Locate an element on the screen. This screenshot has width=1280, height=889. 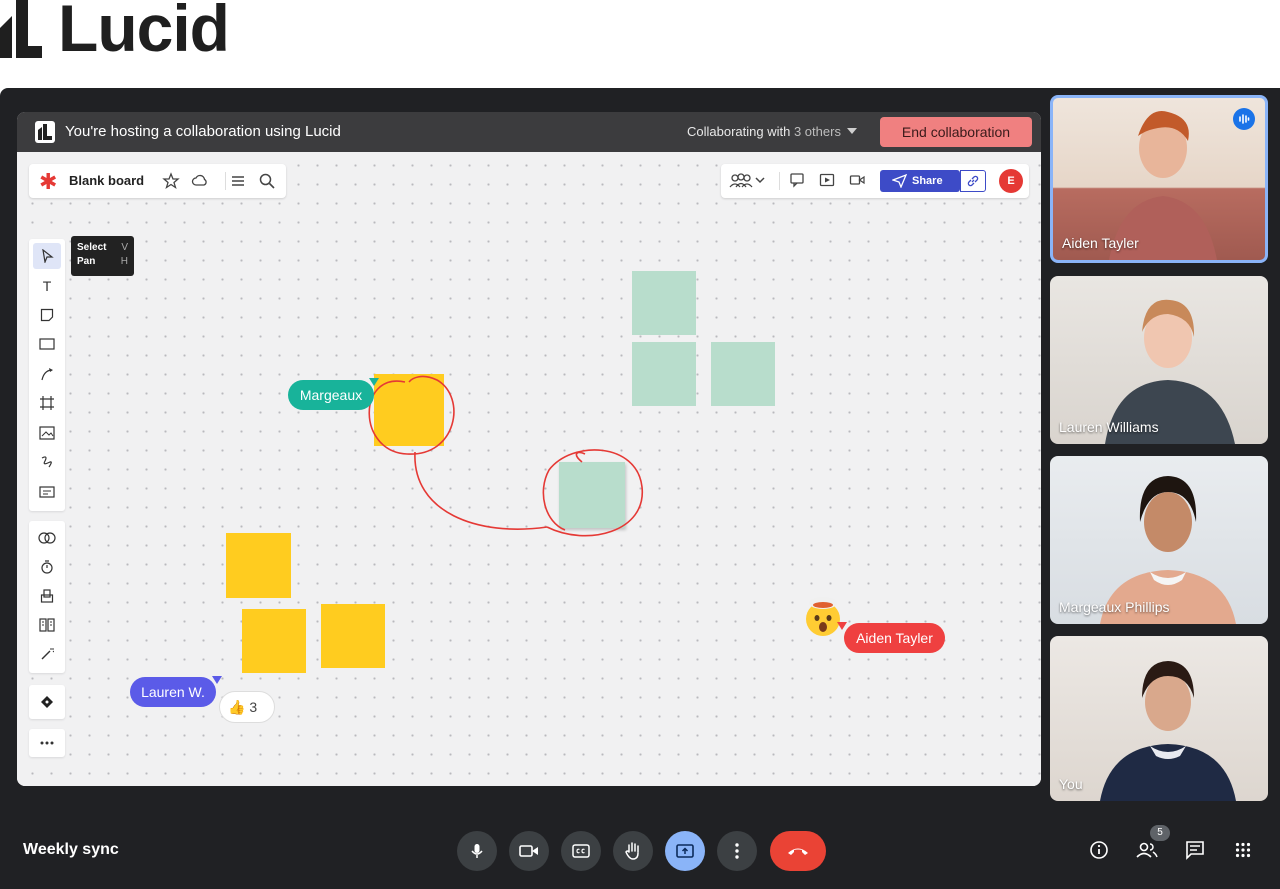
brand-header: Lucid is located at coordinates (640, 44).